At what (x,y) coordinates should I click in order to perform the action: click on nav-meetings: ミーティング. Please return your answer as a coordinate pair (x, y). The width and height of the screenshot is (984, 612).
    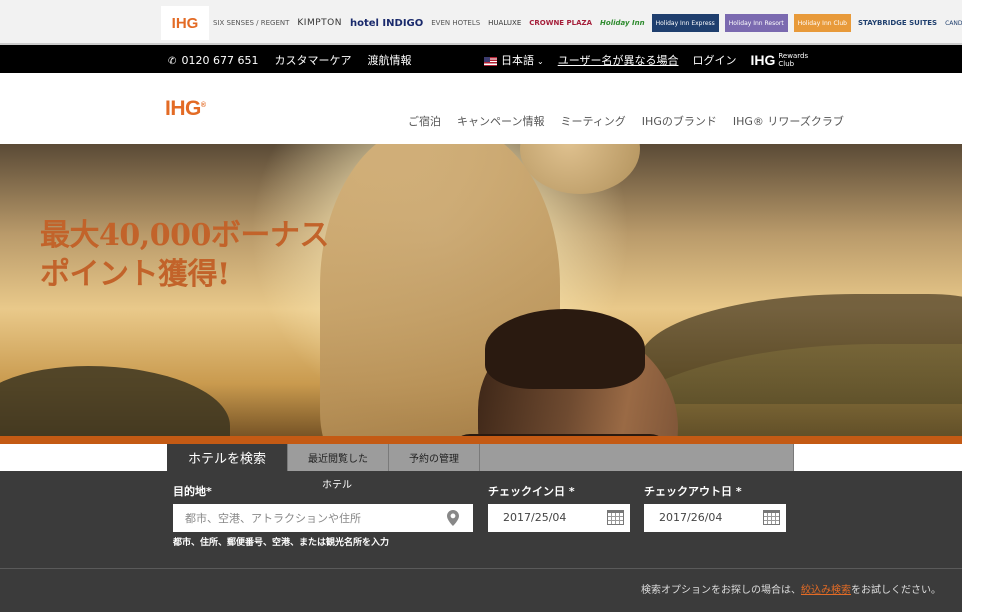
    Looking at the image, I should click on (592, 121).